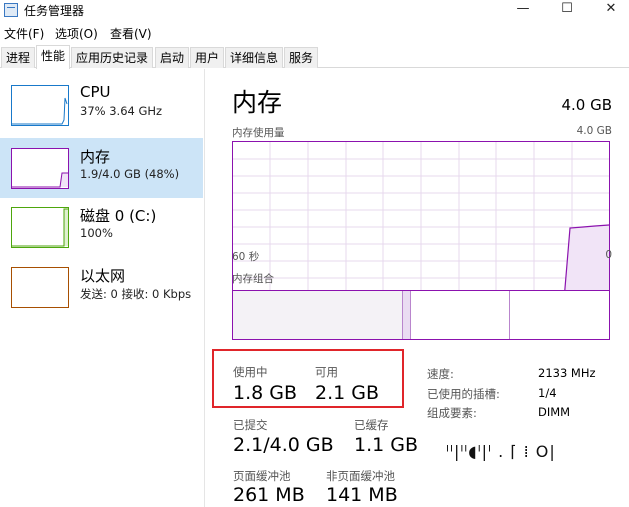 This screenshot has width=629, height=507. Describe the element at coordinates (18, 57) in the screenshot. I see `tab-processes: 进程` at that location.